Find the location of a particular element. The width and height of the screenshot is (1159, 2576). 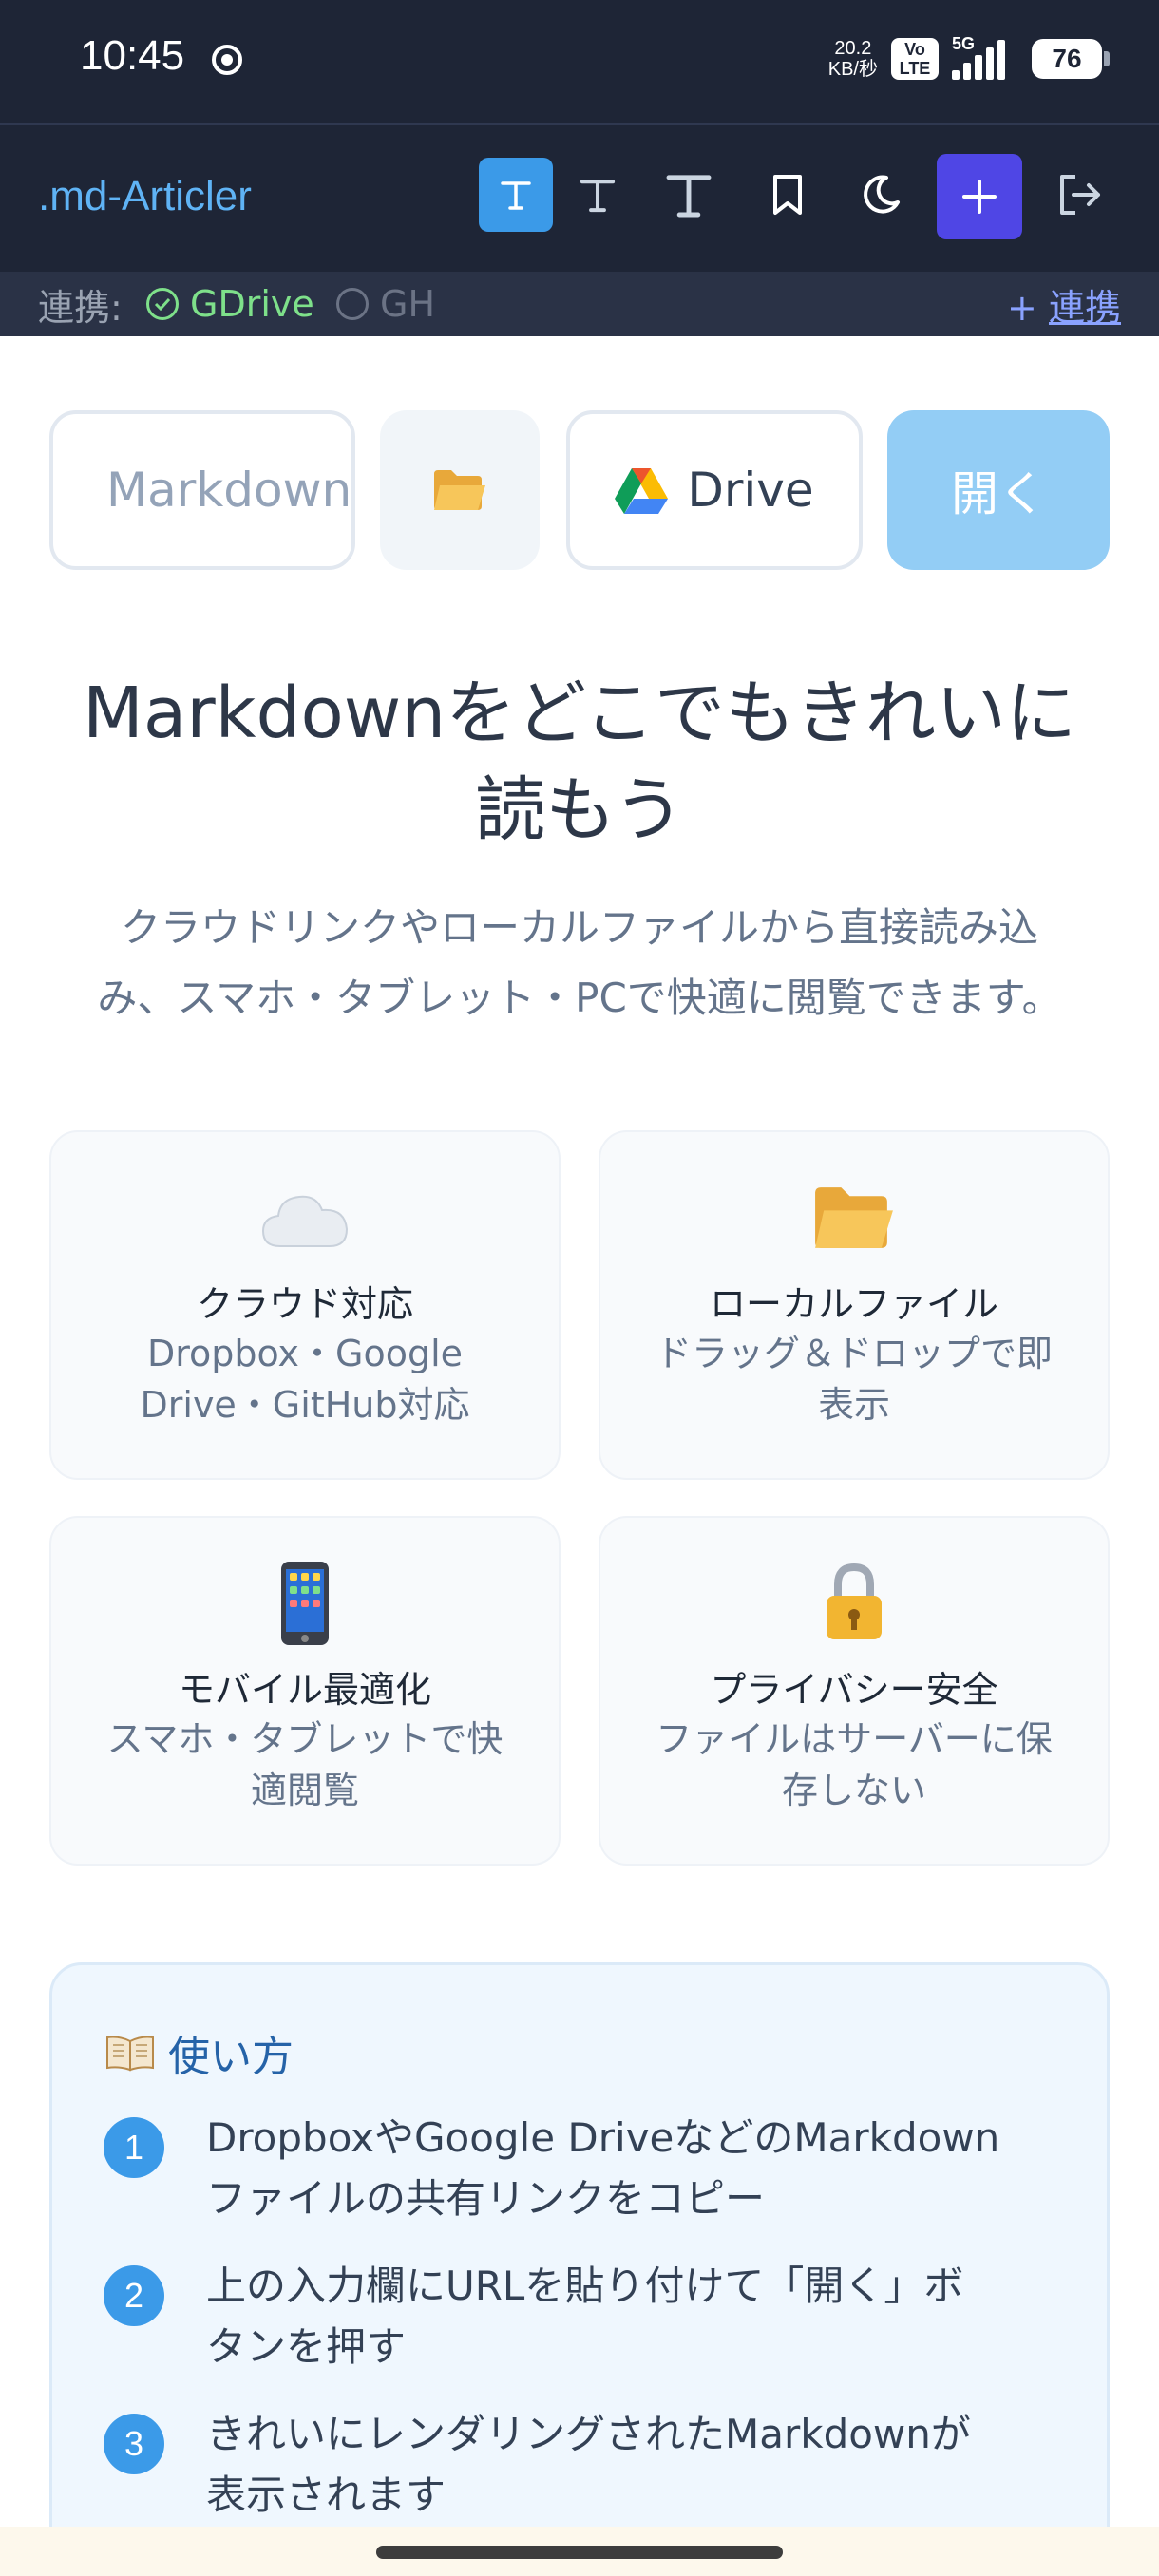

moon-icon is located at coordinates (882, 194).